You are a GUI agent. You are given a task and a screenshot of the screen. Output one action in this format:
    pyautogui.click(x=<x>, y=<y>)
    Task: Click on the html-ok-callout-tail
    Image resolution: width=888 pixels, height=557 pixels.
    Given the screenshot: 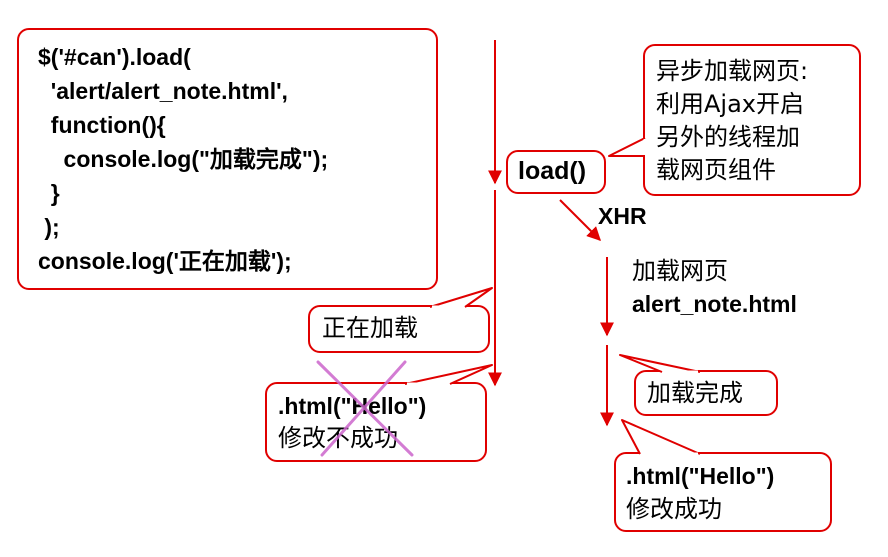 What is the action you would take?
    pyautogui.click(x=661, y=437)
    